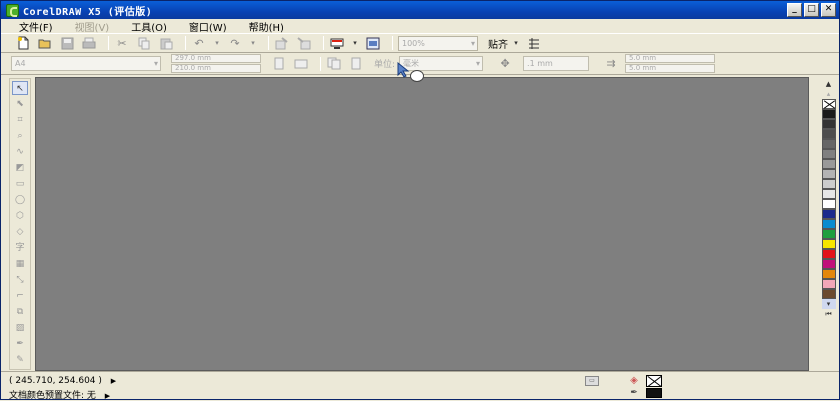 The width and height of the screenshot is (840, 401). Describe the element at coordinates (20, 280) in the screenshot. I see `dimension-tool-icon: ⤡` at that location.